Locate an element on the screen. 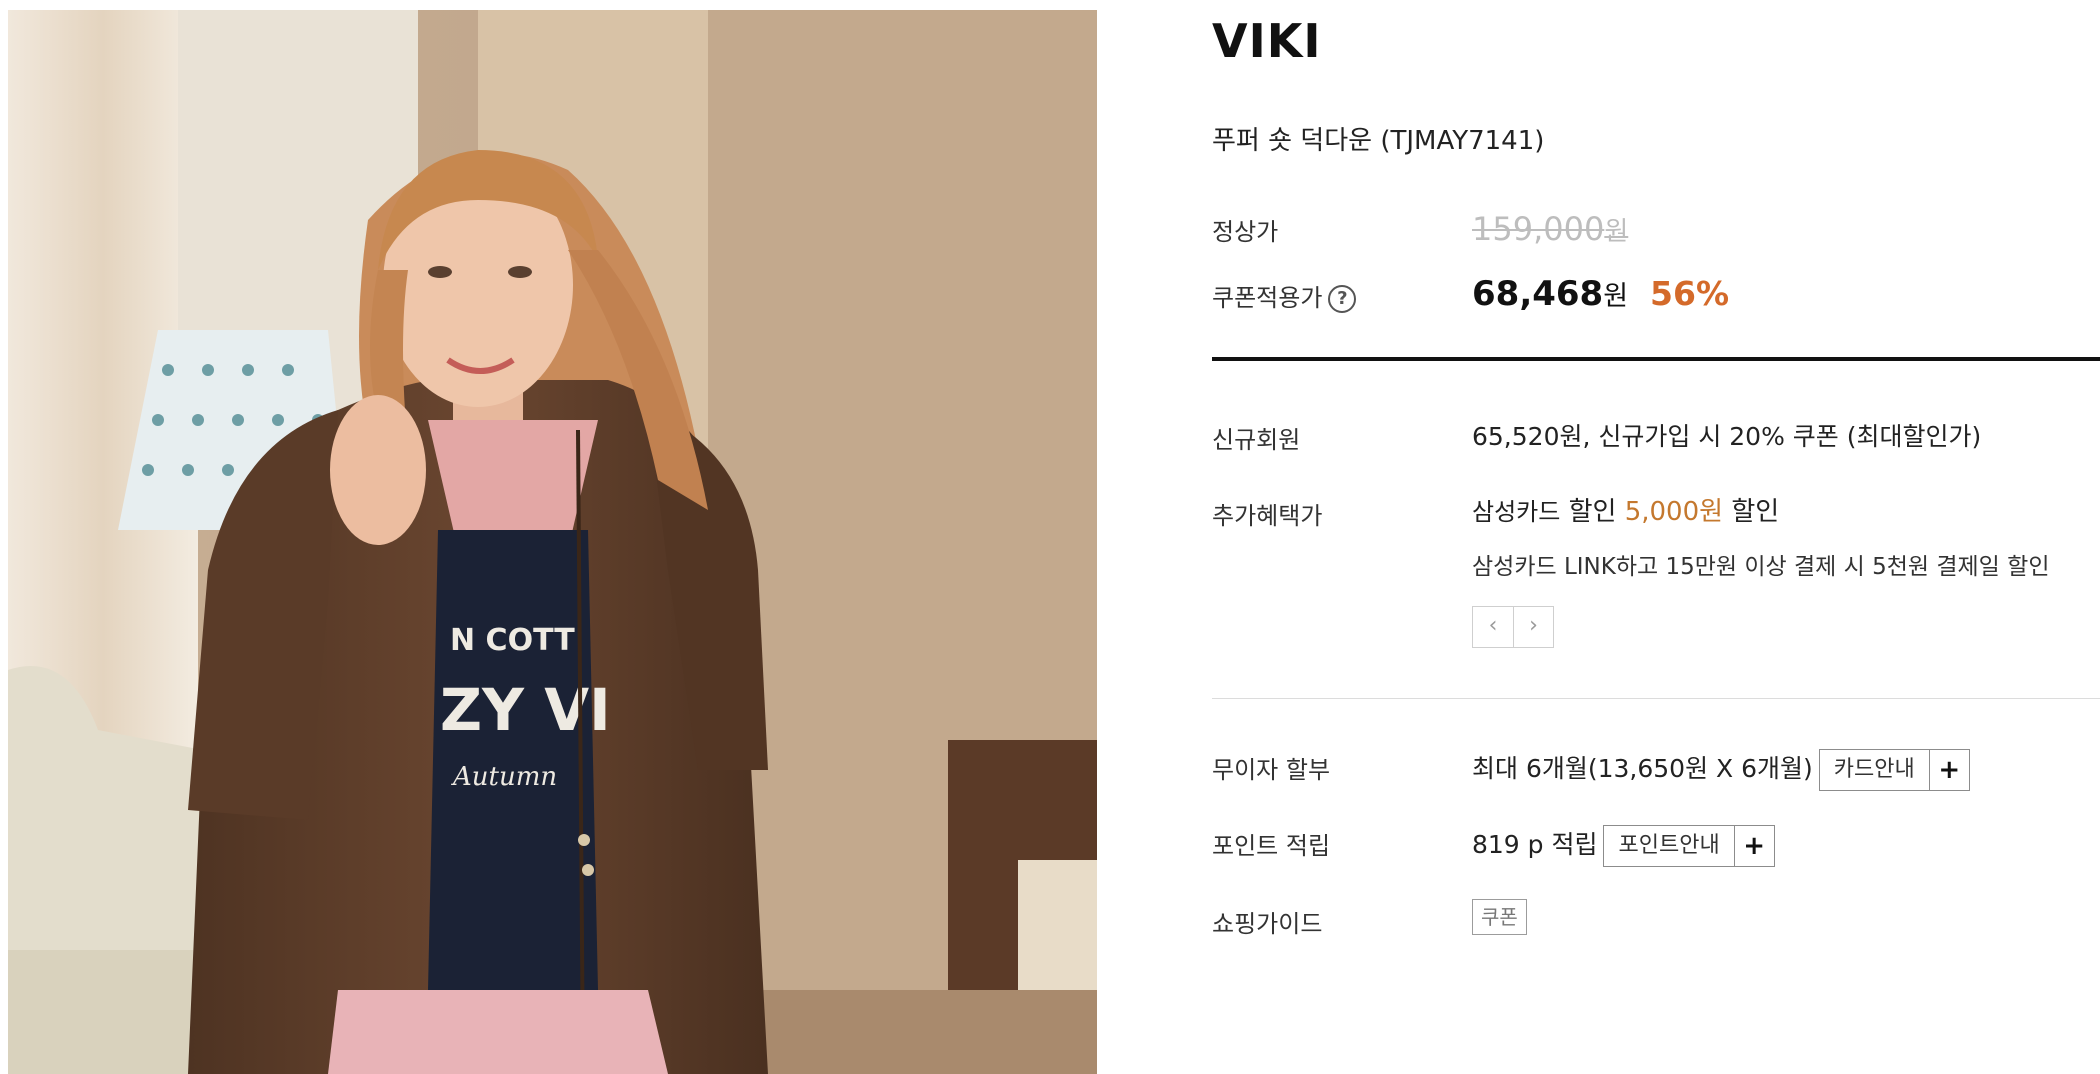 The image size is (2100, 1074). price-divider is located at coordinates (1656, 359).